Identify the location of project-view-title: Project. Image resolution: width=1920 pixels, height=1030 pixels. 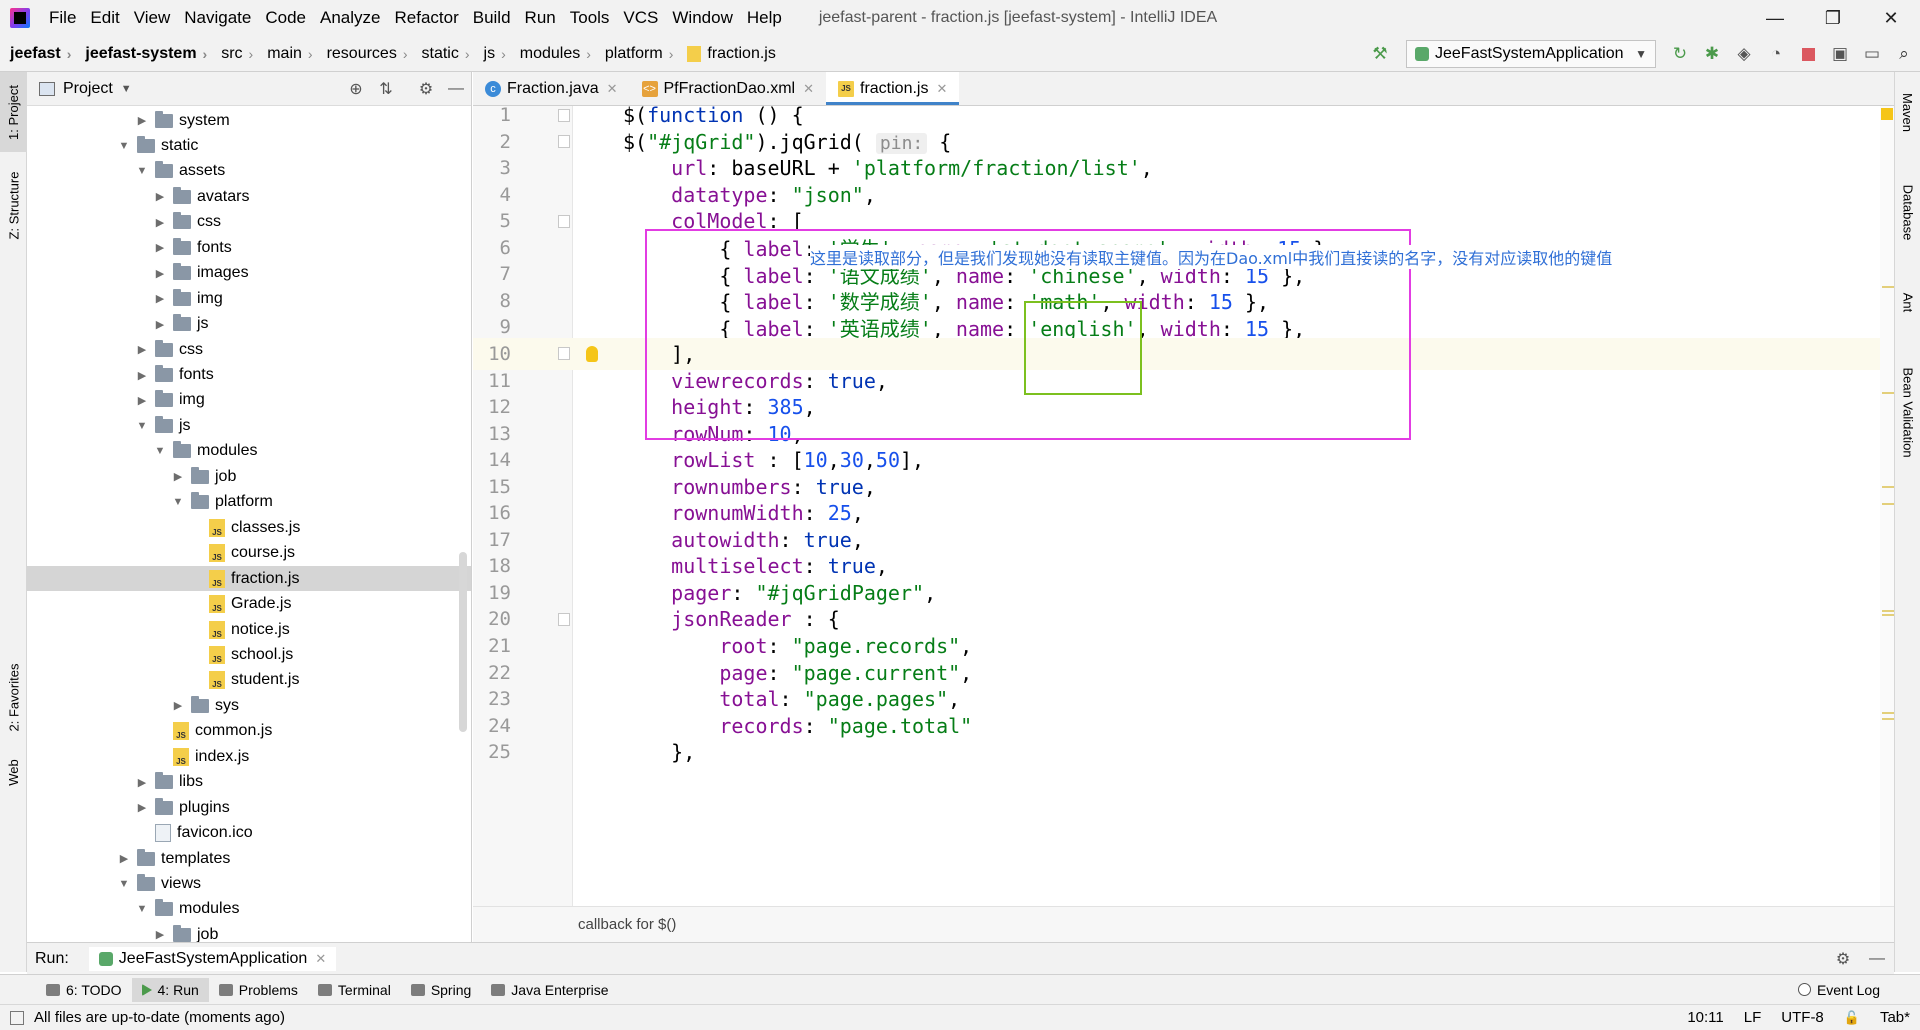
(88, 89).